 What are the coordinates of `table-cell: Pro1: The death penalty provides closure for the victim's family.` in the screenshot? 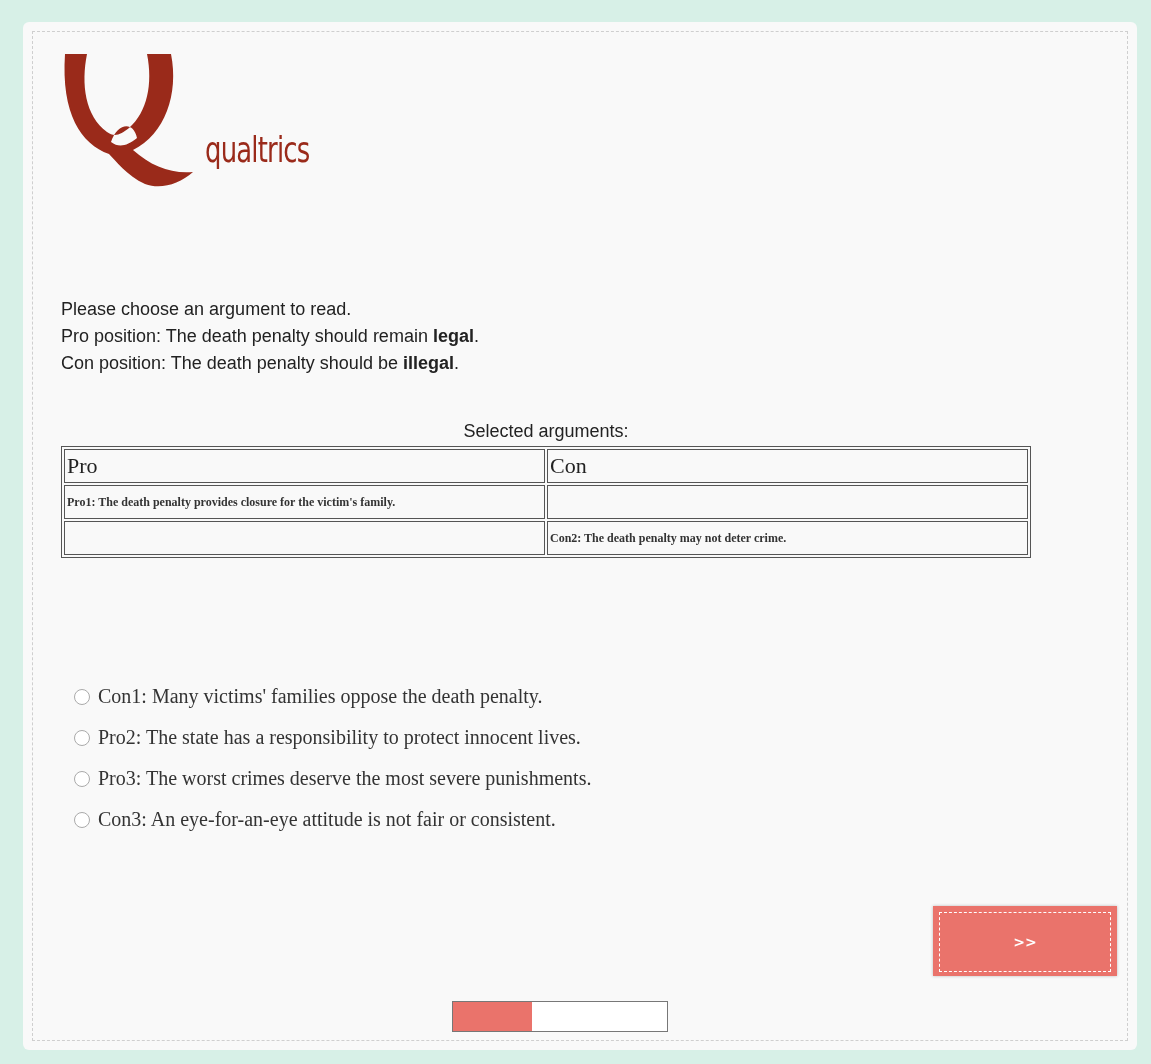 It's located at (304, 502).